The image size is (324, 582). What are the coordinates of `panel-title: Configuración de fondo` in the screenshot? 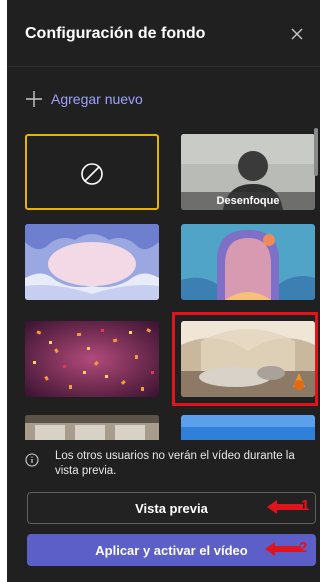 It's located at (115, 33).